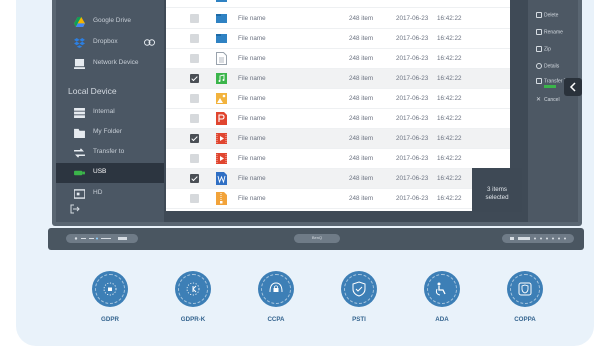  What do you see at coordinates (149, 42) in the screenshot?
I see `link-icon` at bounding box center [149, 42].